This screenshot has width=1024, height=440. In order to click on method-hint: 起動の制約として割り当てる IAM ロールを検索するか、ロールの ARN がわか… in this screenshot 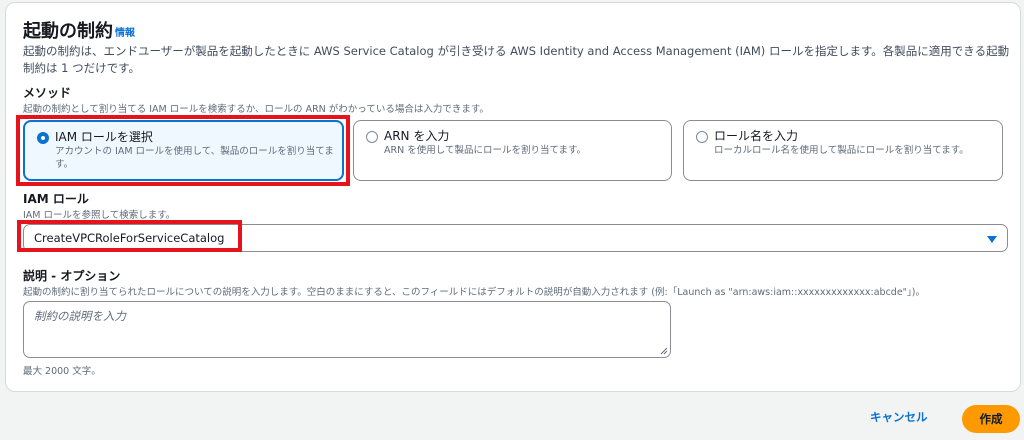, I will do `click(256, 109)`.